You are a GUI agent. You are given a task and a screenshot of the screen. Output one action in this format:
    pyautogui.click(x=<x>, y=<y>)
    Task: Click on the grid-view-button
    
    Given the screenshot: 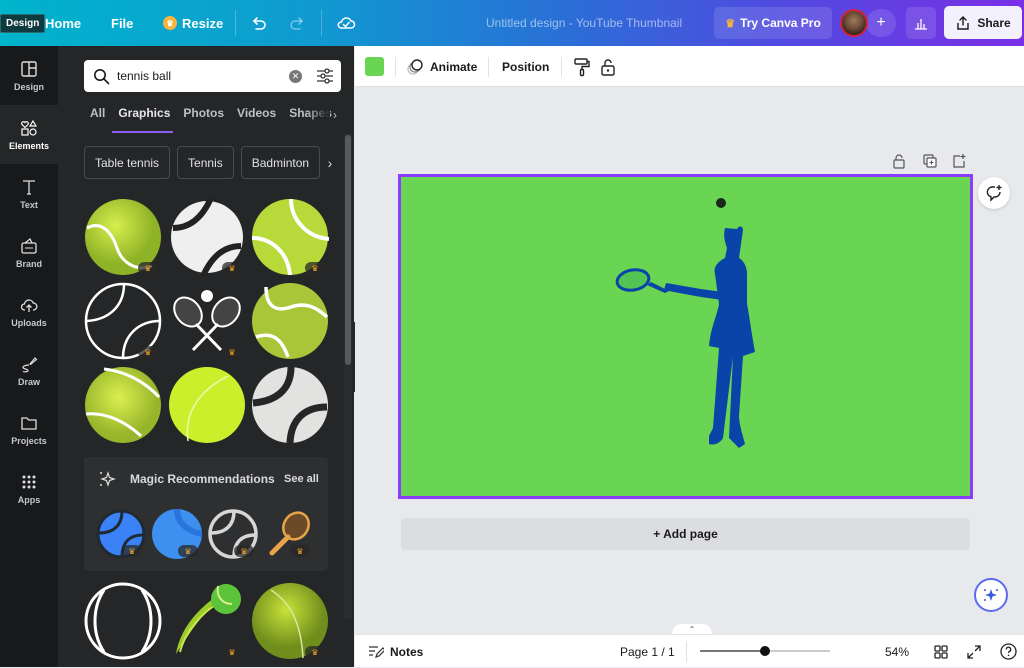 What is the action you would take?
    pyautogui.click(x=941, y=651)
    